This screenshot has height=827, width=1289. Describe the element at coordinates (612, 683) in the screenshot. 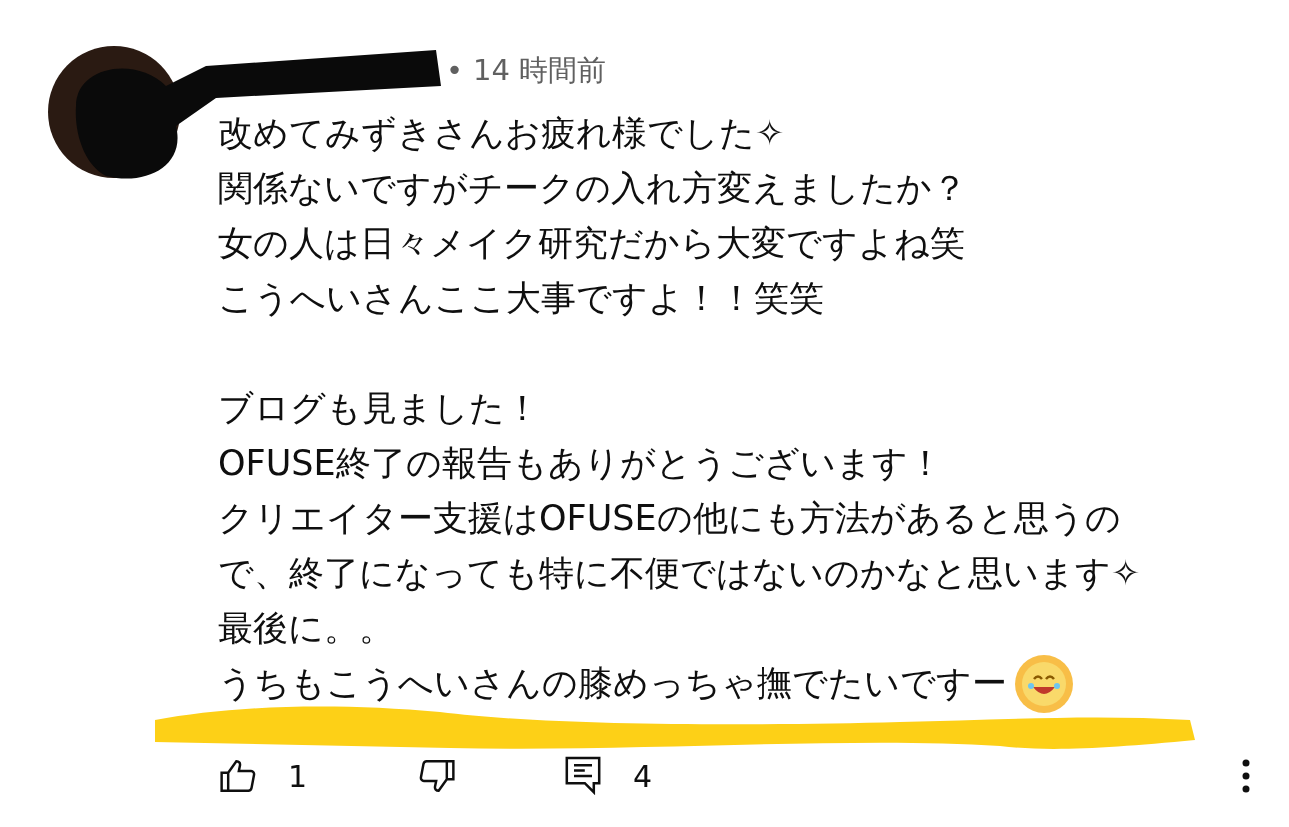

I see `comment-text-line: うちもこうへいさんの膝めっちゃ撫でたいですー` at that location.